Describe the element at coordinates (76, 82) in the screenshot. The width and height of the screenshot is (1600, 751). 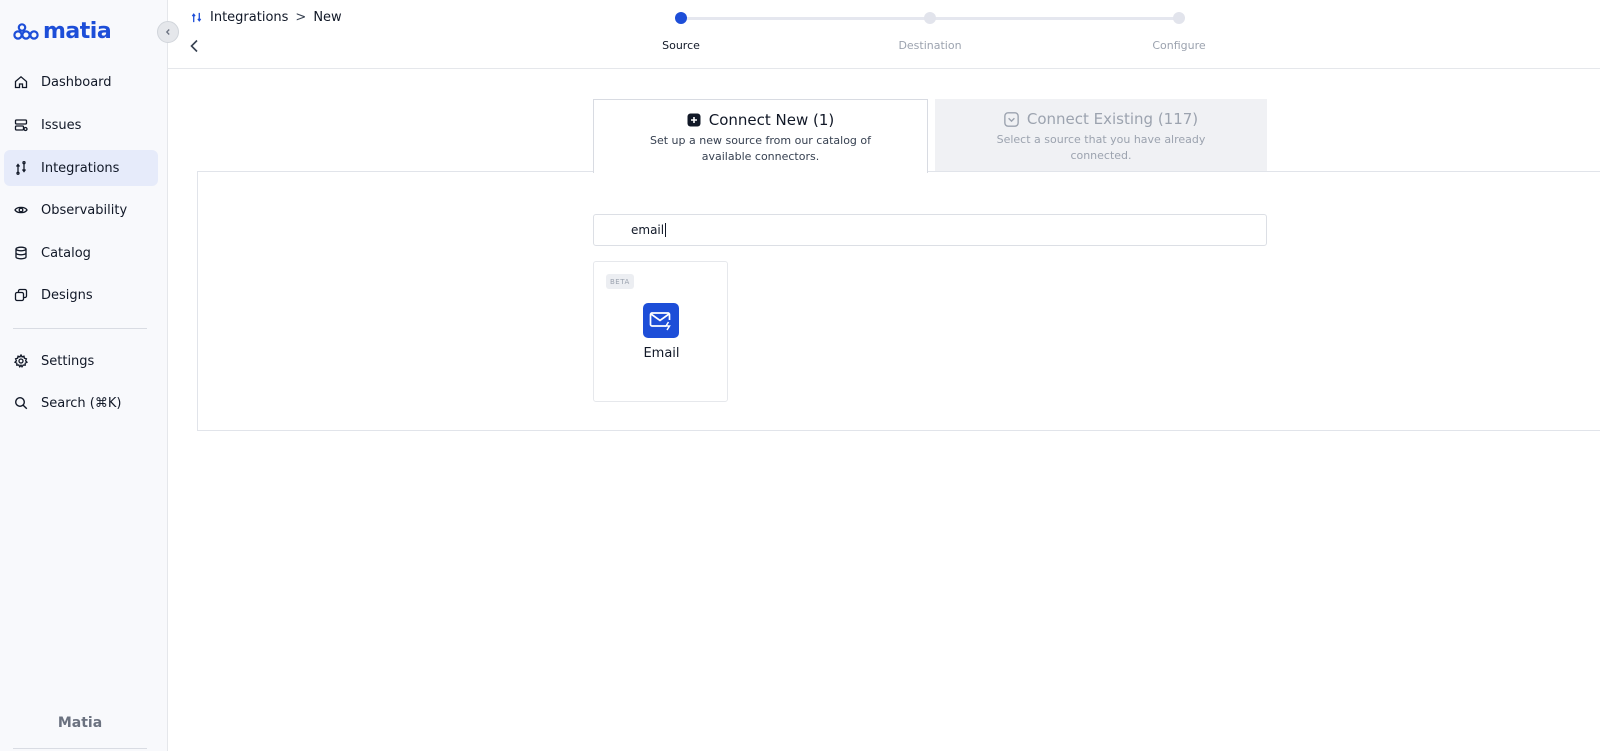
I see `sidebar-item-label: Dashboard` at that location.